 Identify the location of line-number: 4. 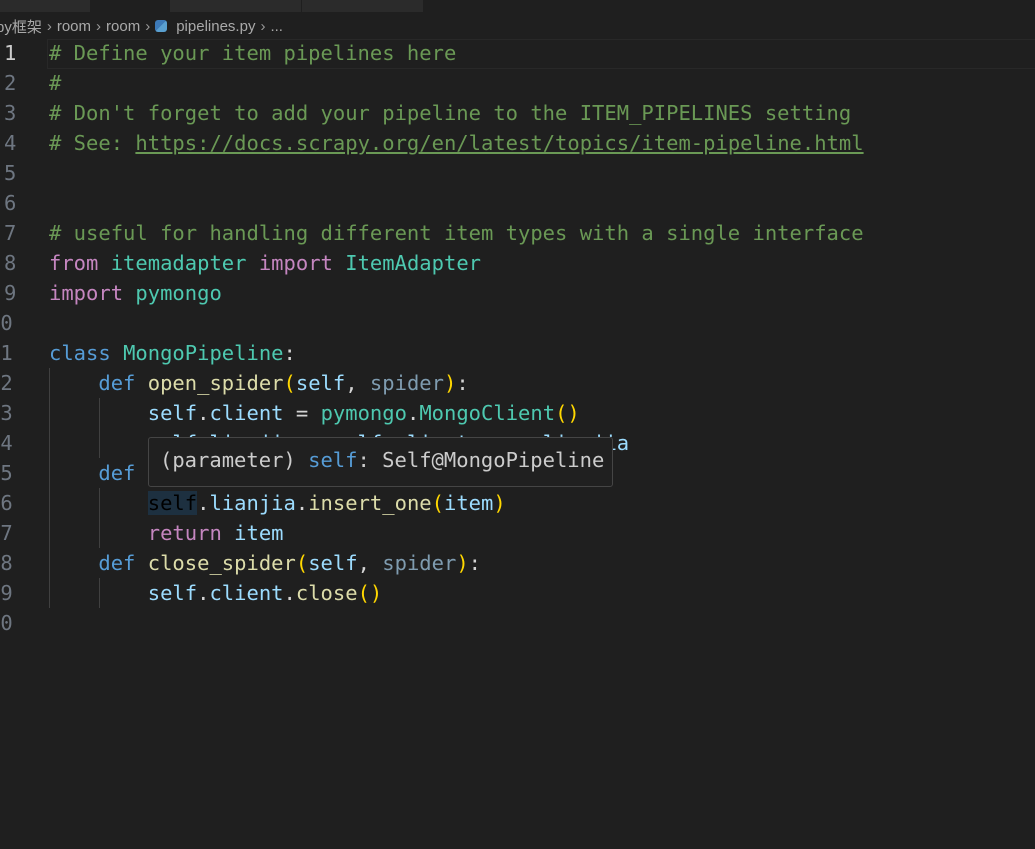
(10, 143).